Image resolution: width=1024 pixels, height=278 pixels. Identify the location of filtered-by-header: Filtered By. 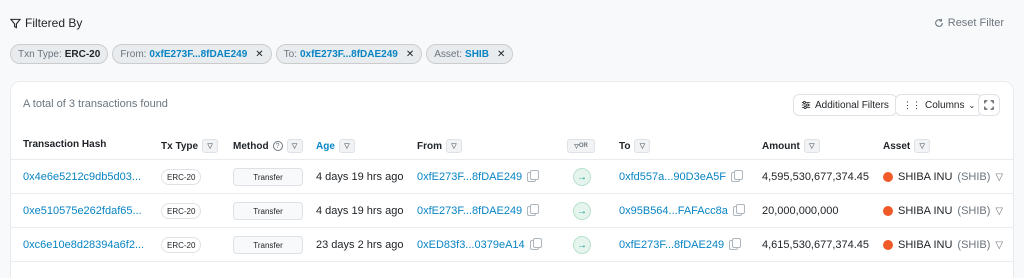
(46, 23).